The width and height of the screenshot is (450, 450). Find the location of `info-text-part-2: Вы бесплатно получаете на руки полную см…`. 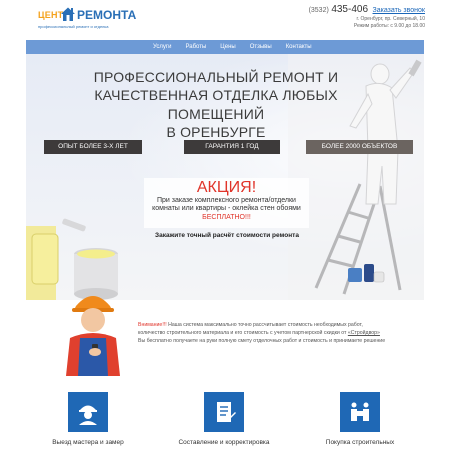

info-text-part-2: Вы бесплатно получаете на руки полную см… is located at coordinates (262, 340).